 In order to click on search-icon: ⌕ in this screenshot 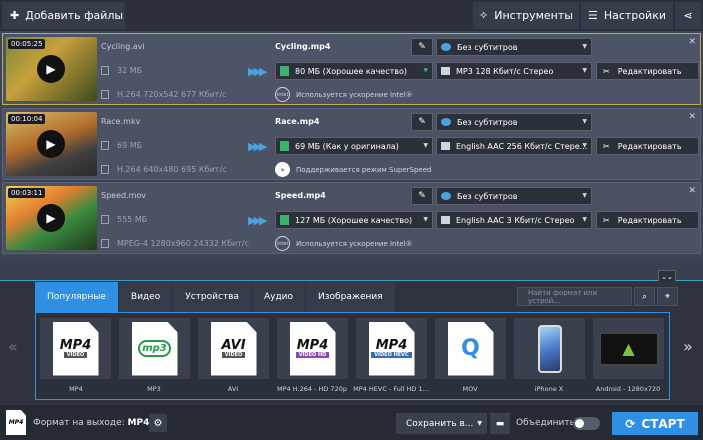, I will do `click(644, 296)`.